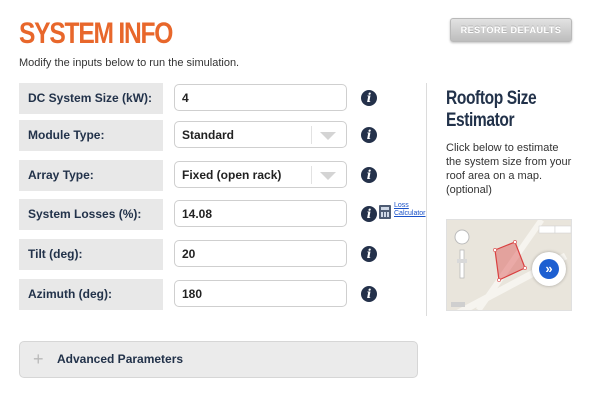 The image size is (600, 406). I want to click on dc-size-input: 4, so click(260, 97).